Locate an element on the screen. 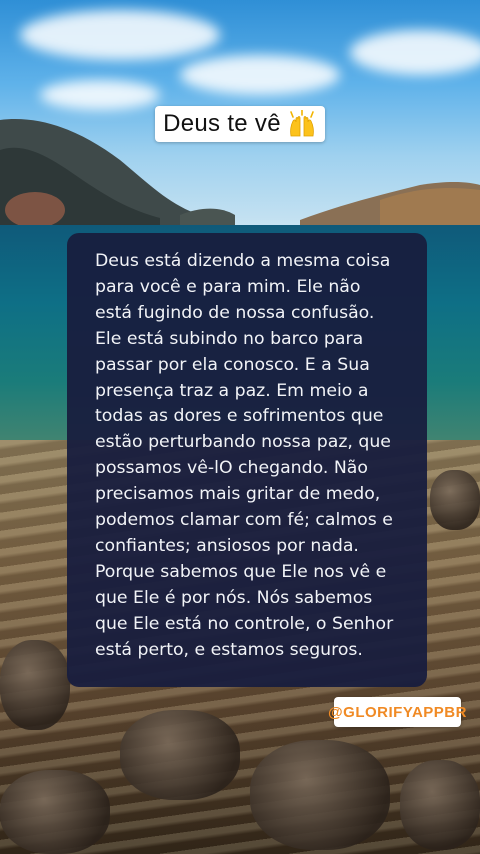 This screenshot has height=854, width=480. account-handle-badge: @GLORIFYAPPBR is located at coordinates (397, 712).